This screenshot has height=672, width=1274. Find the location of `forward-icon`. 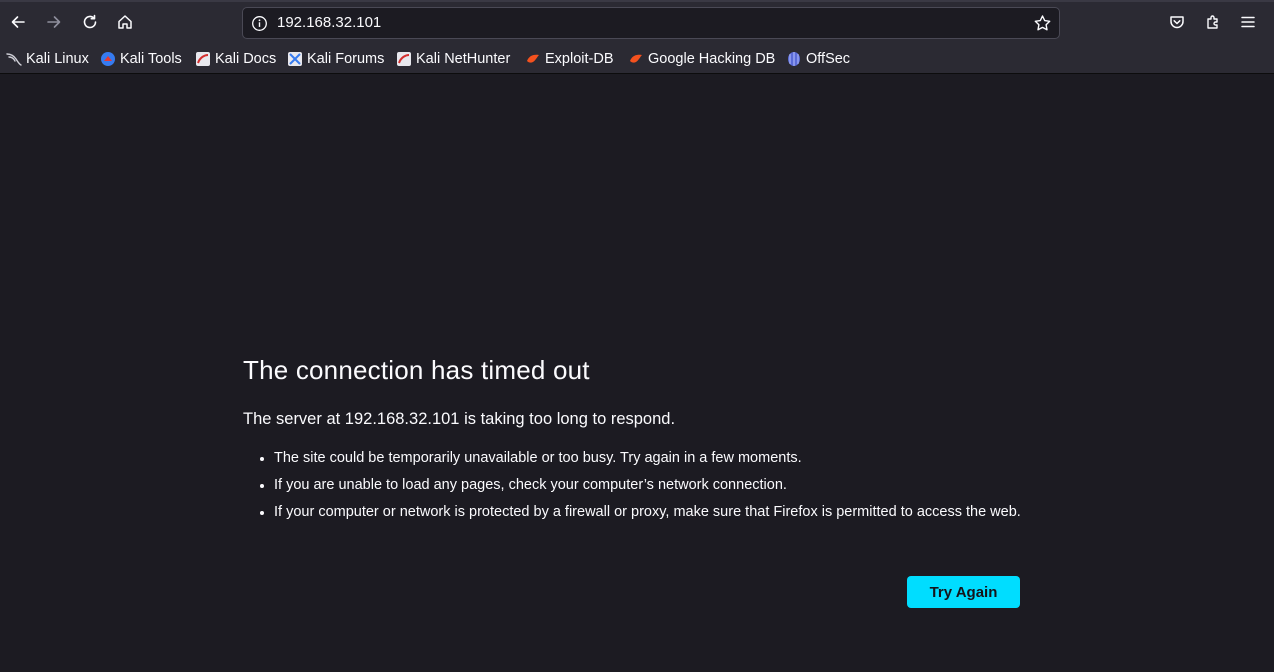

forward-icon is located at coordinates (54, 22).